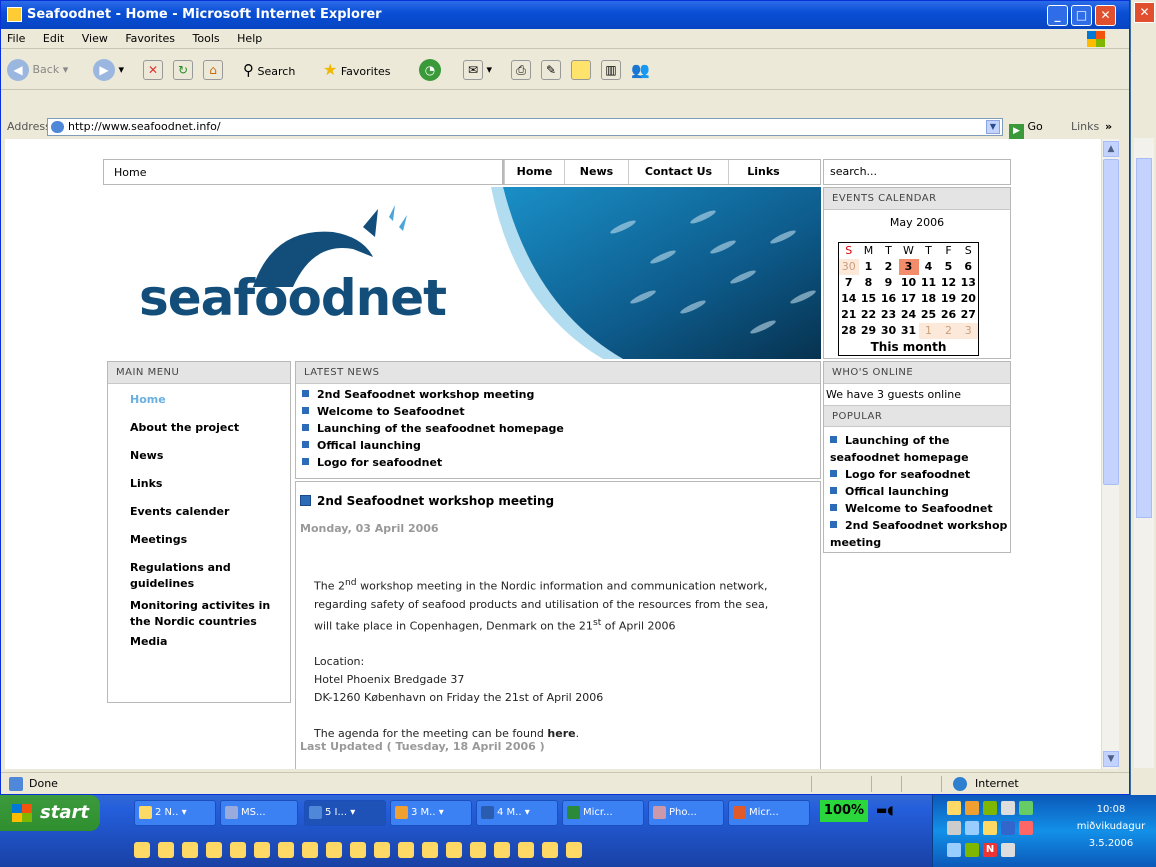  What do you see at coordinates (158, 540) in the screenshot?
I see `menu-item-meetings: Meetings` at bounding box center [158, 540].